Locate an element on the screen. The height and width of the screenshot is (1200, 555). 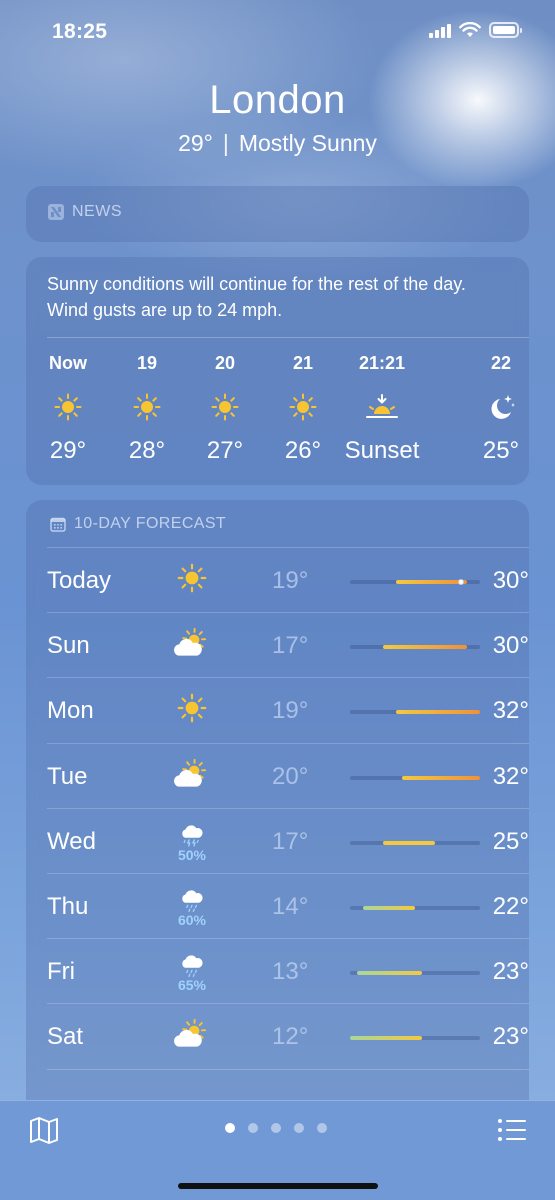
precip-chance: 60% is located at coordinates (192, 919).